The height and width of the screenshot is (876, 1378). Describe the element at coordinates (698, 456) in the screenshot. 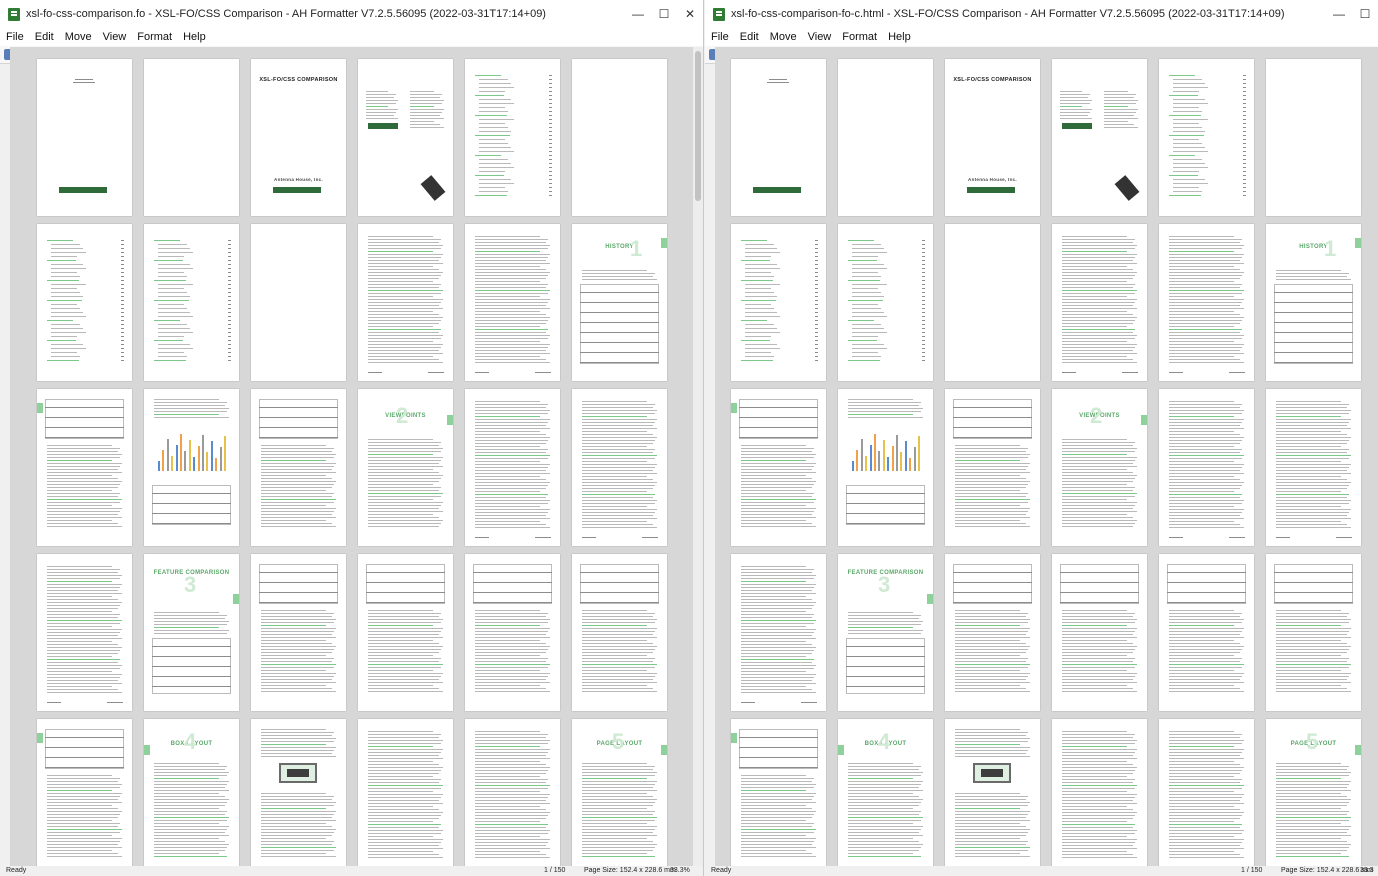

I see `vertical-scrollbar` at that location.